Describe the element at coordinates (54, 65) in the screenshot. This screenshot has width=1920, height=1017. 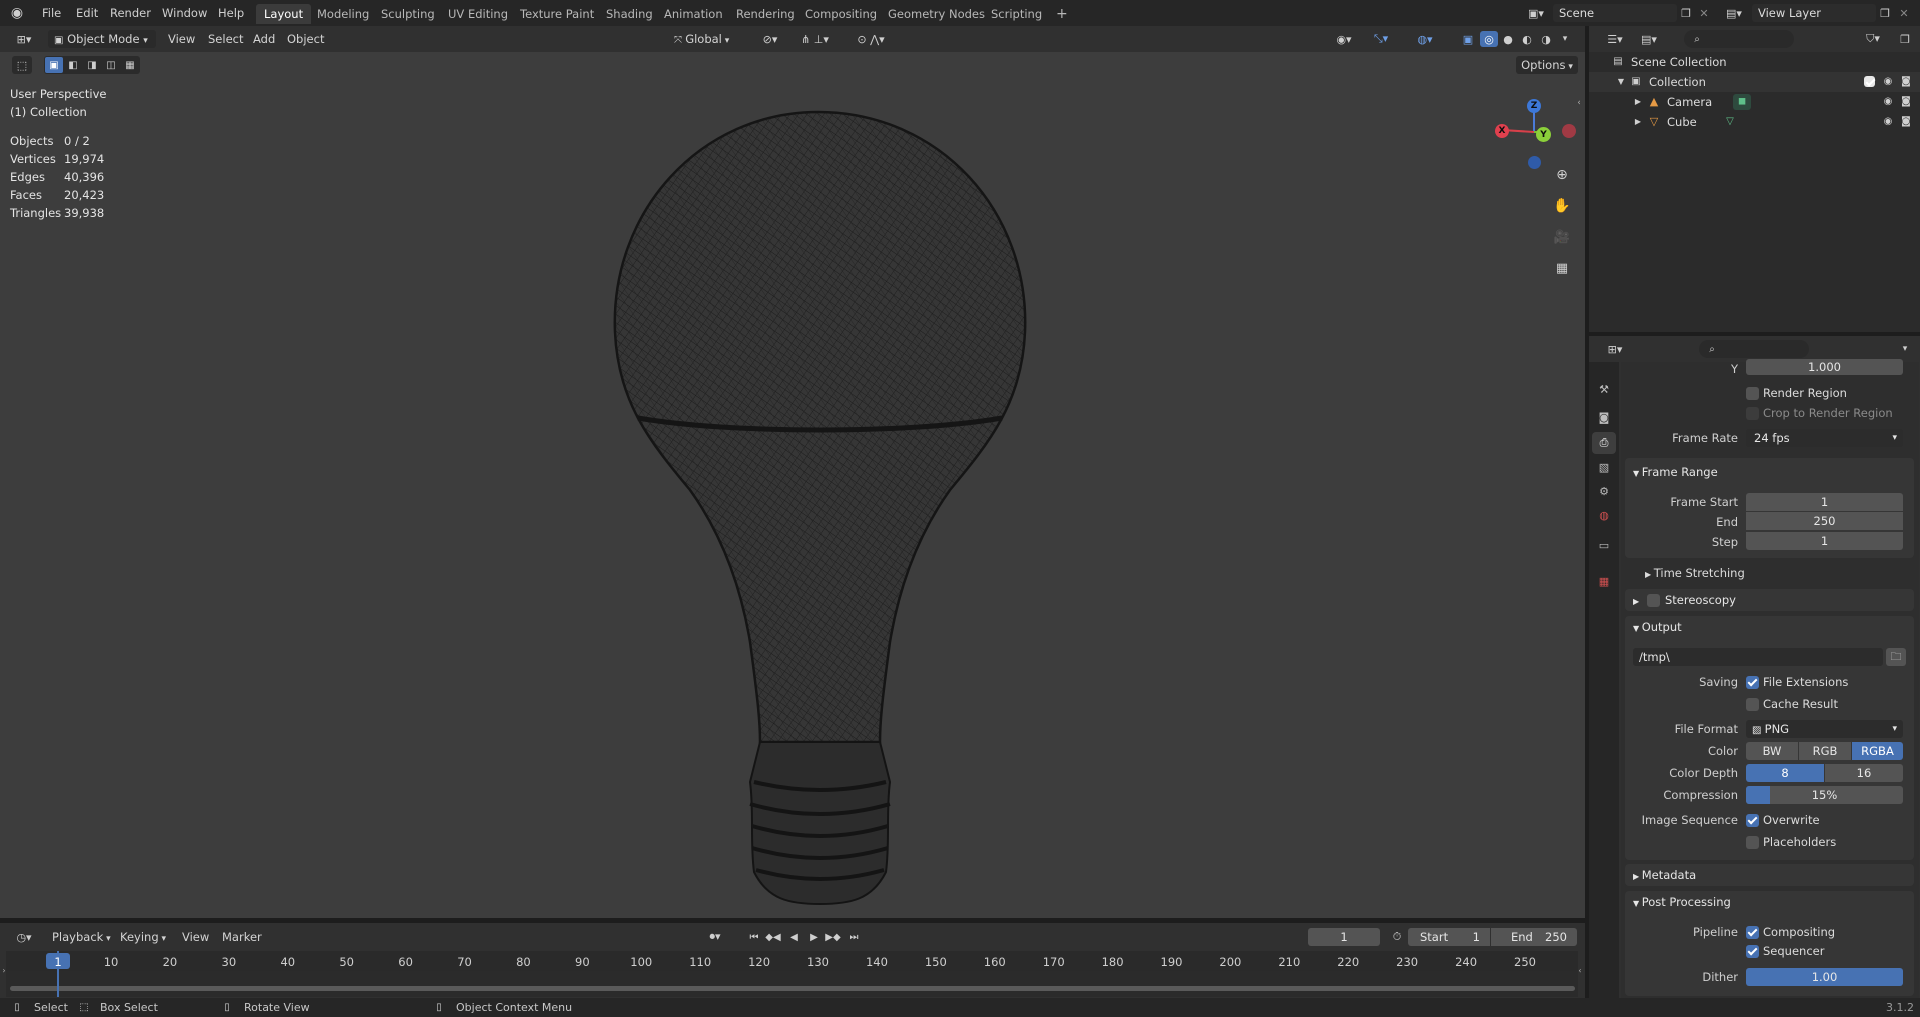
I see `select-new-icon: ▣` at that location.